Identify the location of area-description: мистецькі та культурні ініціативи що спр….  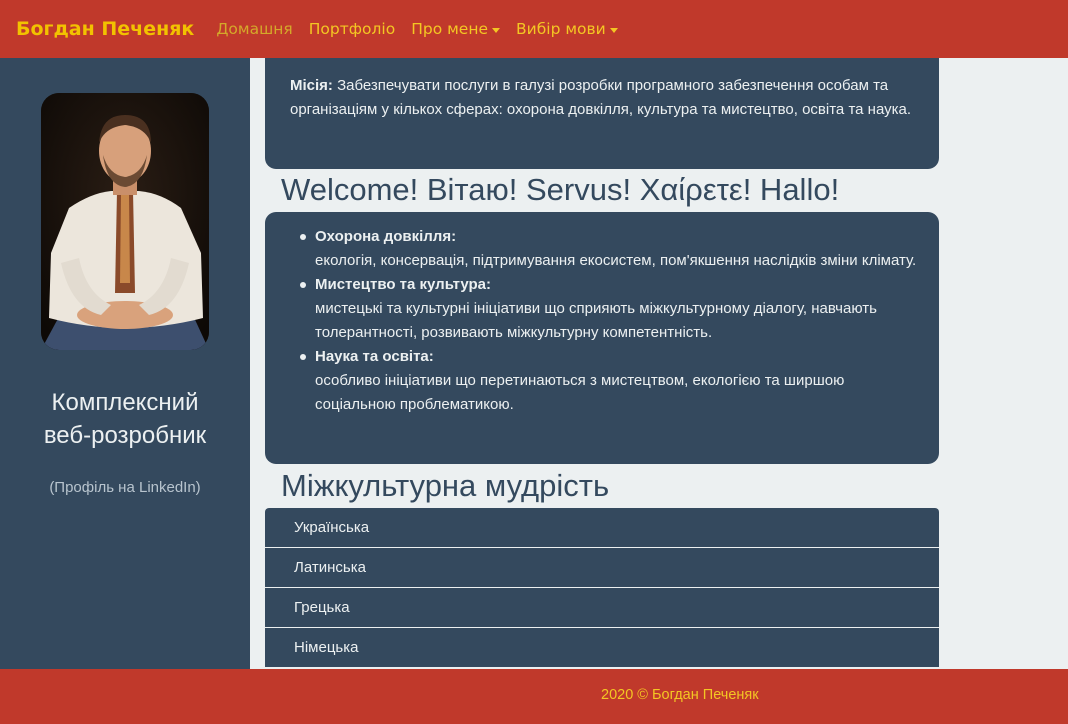
(596, 320).